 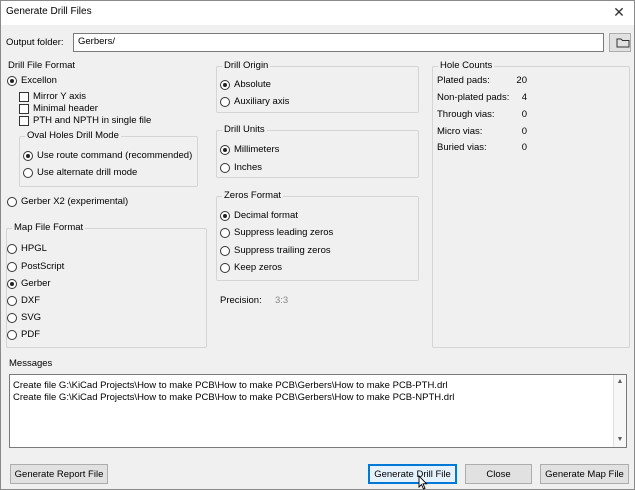 I want to click on zeros-suppress-leading-radio: Suppress leading zeros, so click(x=276, y=232).